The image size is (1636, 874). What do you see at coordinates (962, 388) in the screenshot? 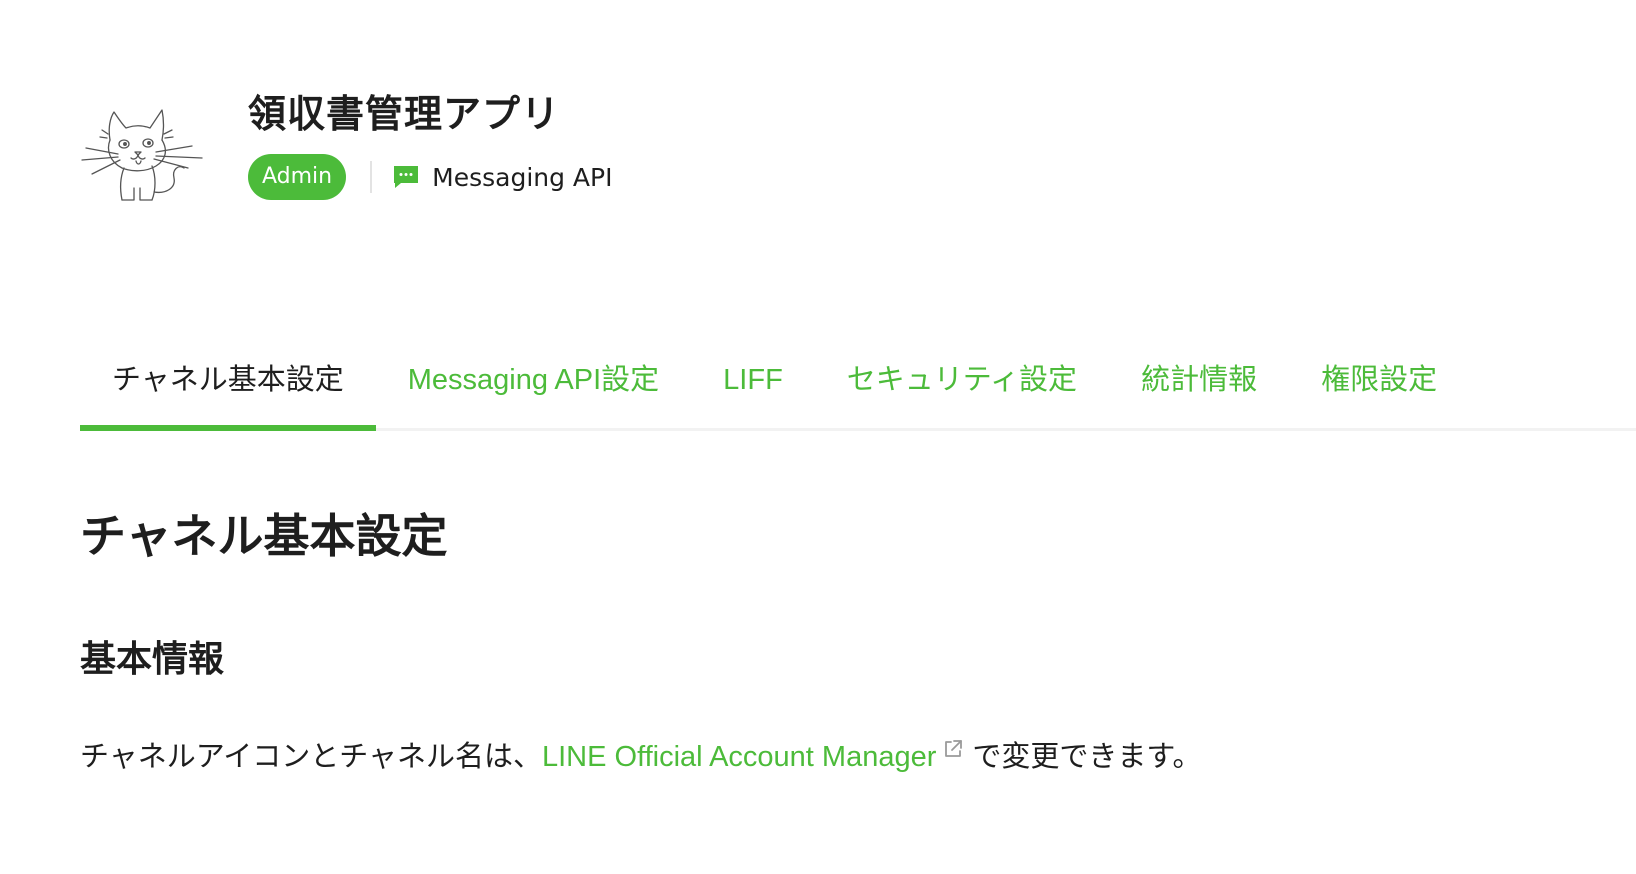
I see `tab-security-settings: セキュリティ設定` at bounding box center [962, 388].